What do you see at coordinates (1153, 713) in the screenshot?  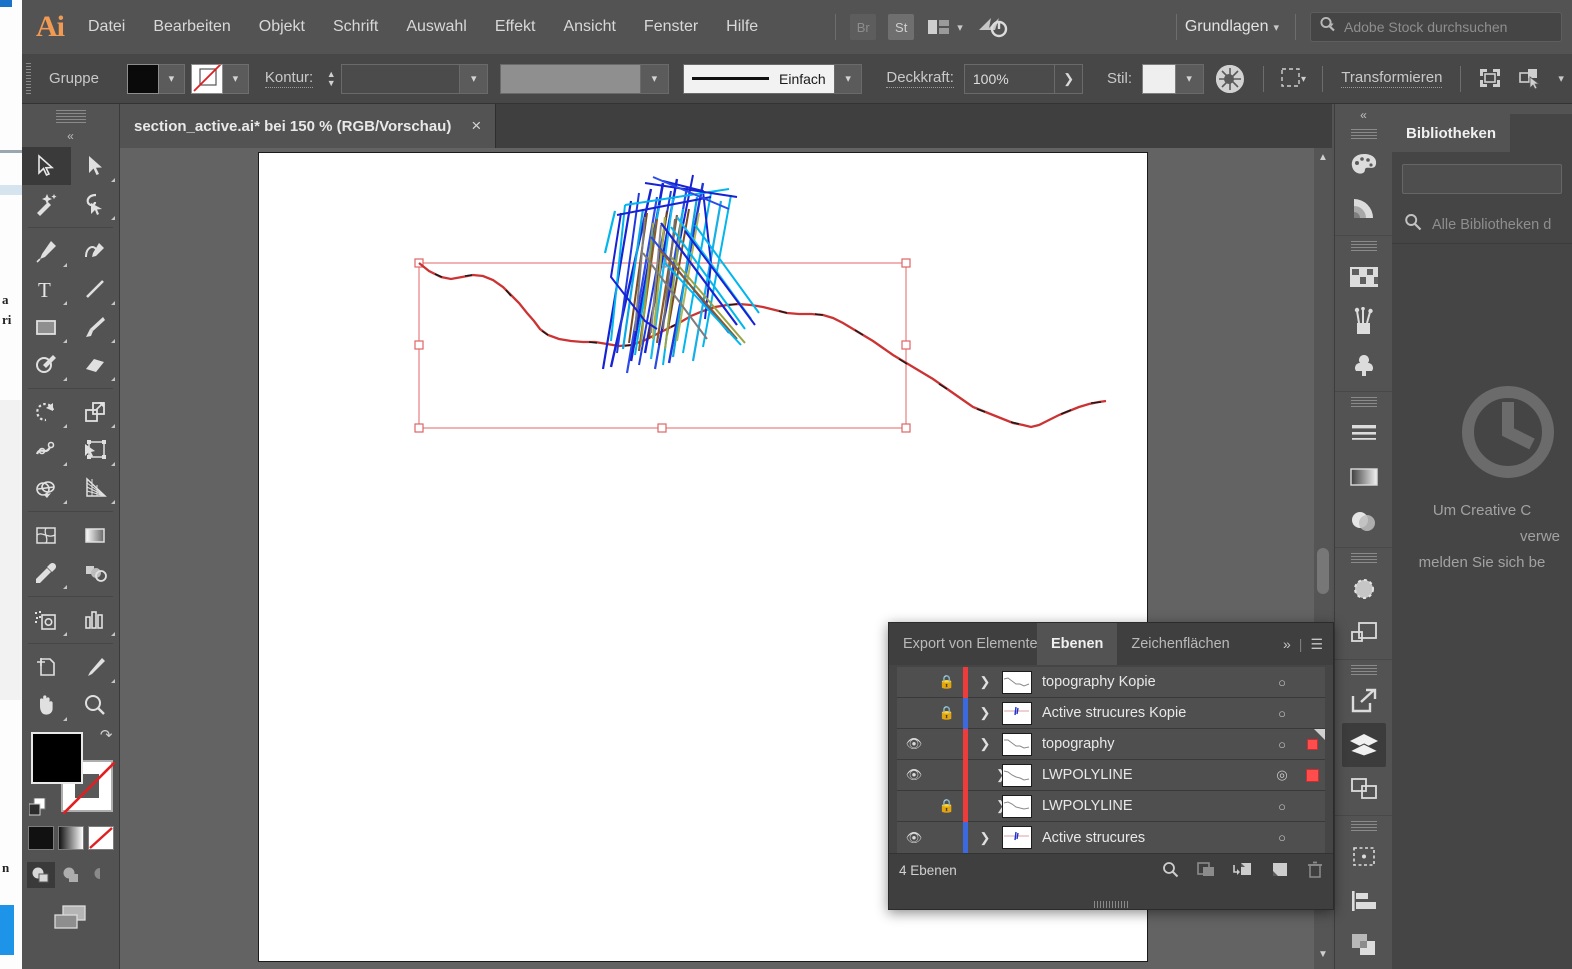 I see `layer-name: Active strucures Kopie` at bounding box center [1153, 713].